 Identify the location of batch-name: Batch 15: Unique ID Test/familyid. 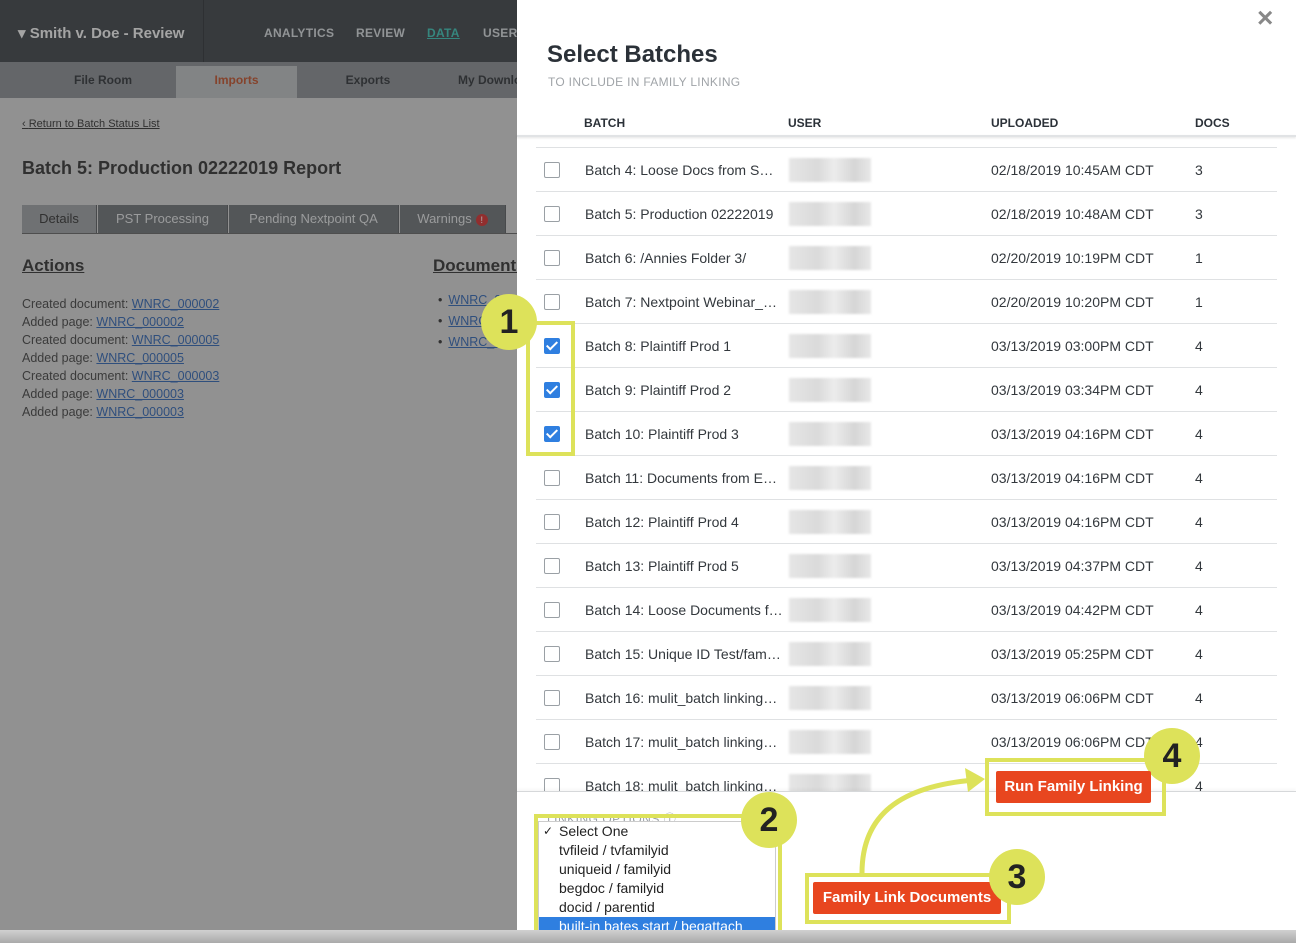
(684, 654).